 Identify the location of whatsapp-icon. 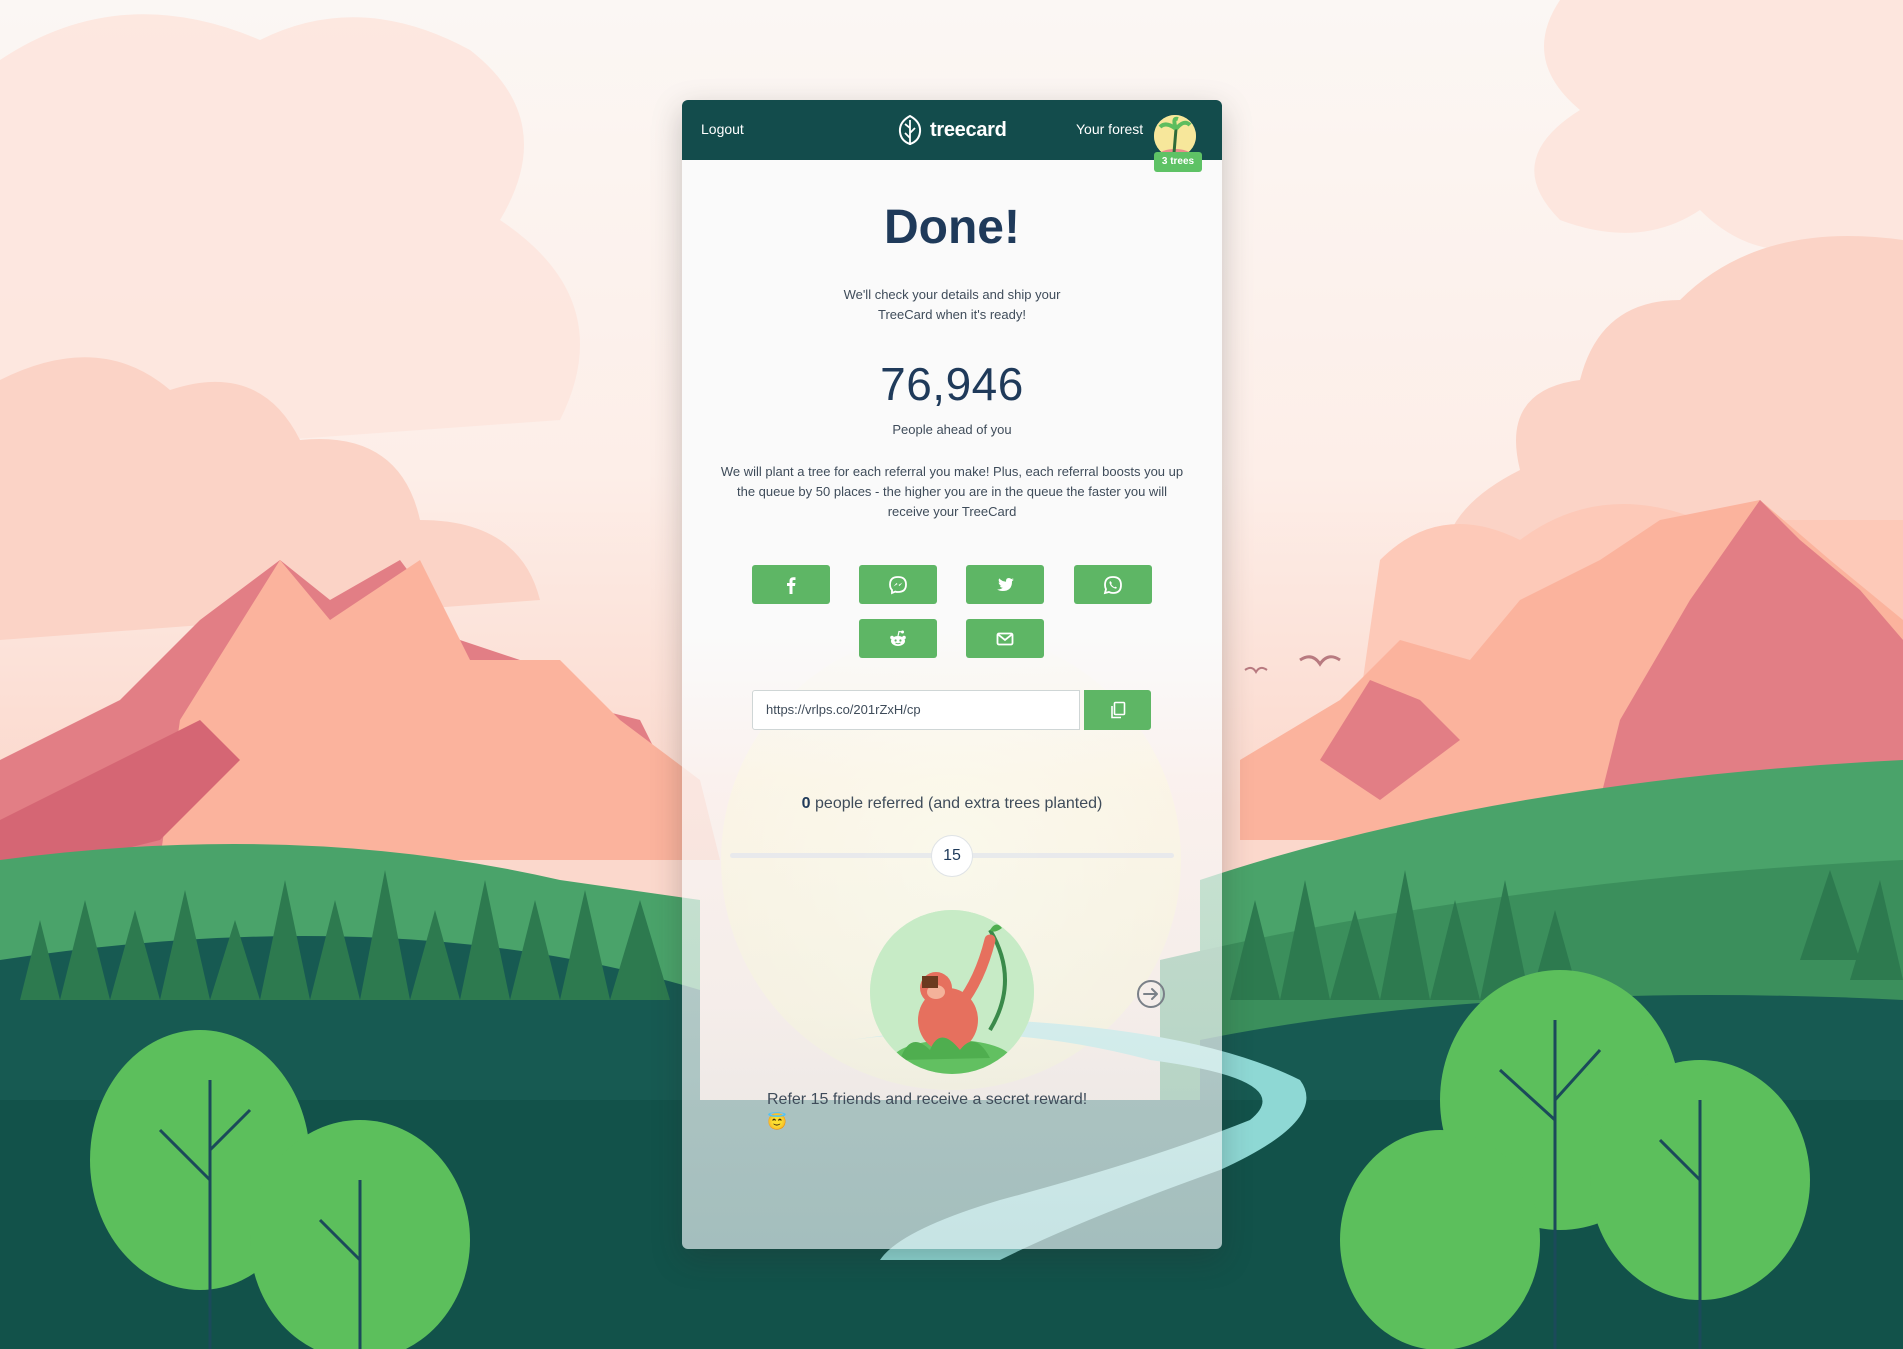
(1112, 584).